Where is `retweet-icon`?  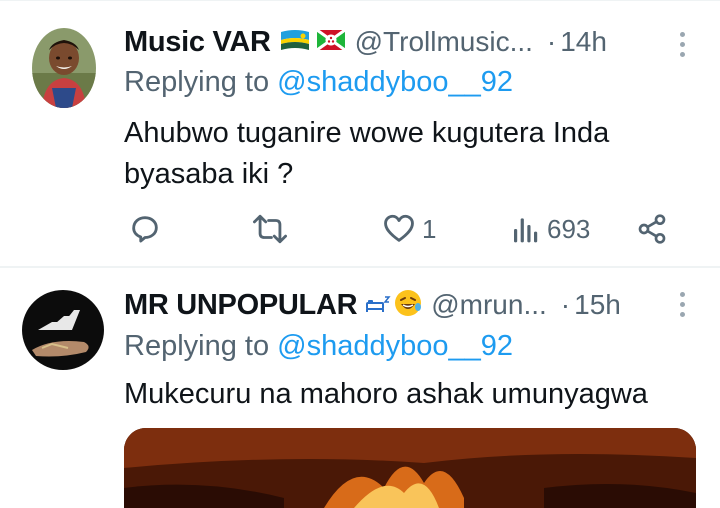 retweet-icon is located at coordinates (270, 229).